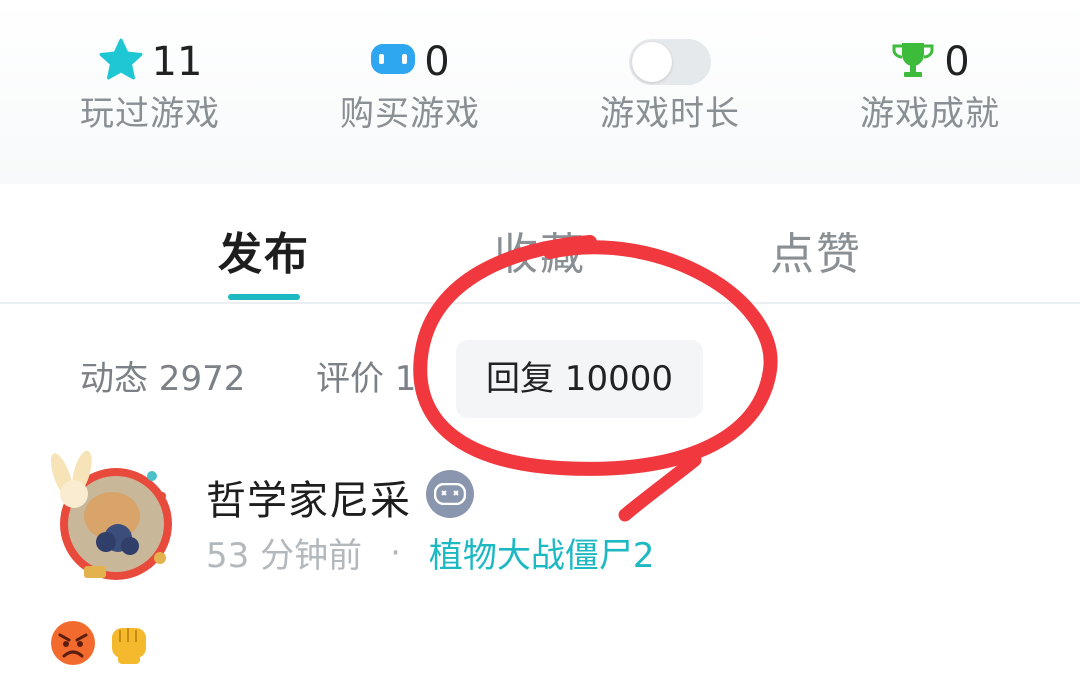 The width and height of the screenshot is (1080, 692). I want to click on angry-face-emoji-icon, so click(73, 645).